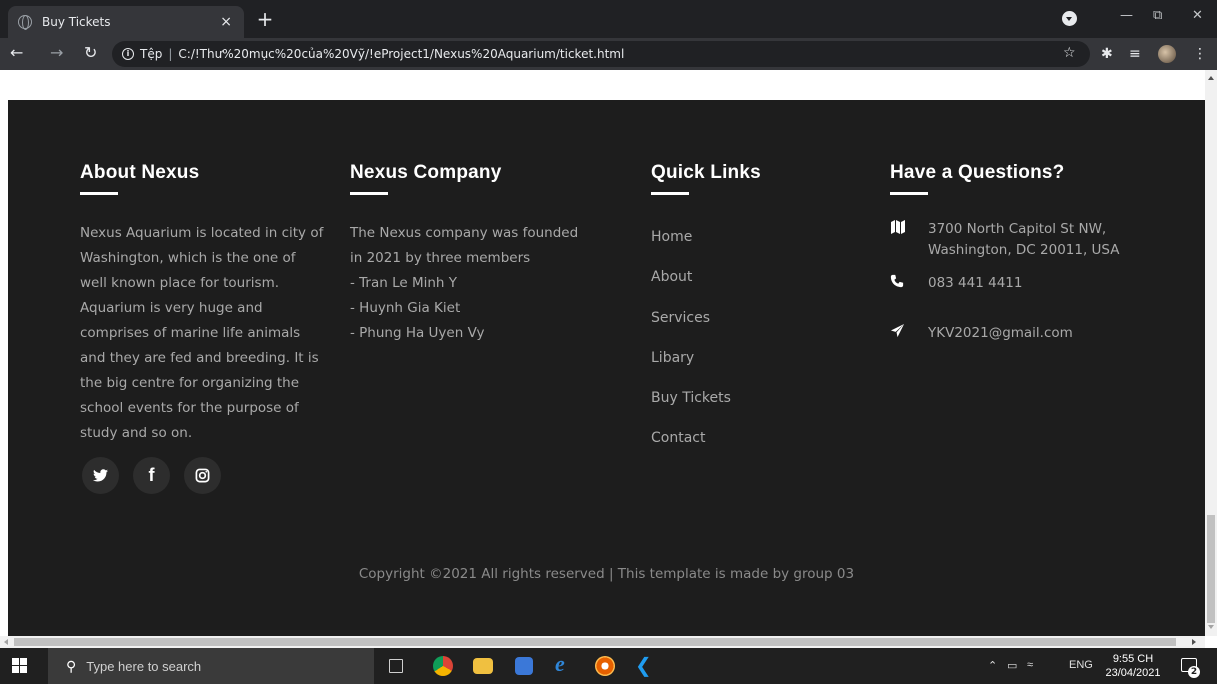  I want to click on contact-phone: 083 441 4411, so click(956, 283).